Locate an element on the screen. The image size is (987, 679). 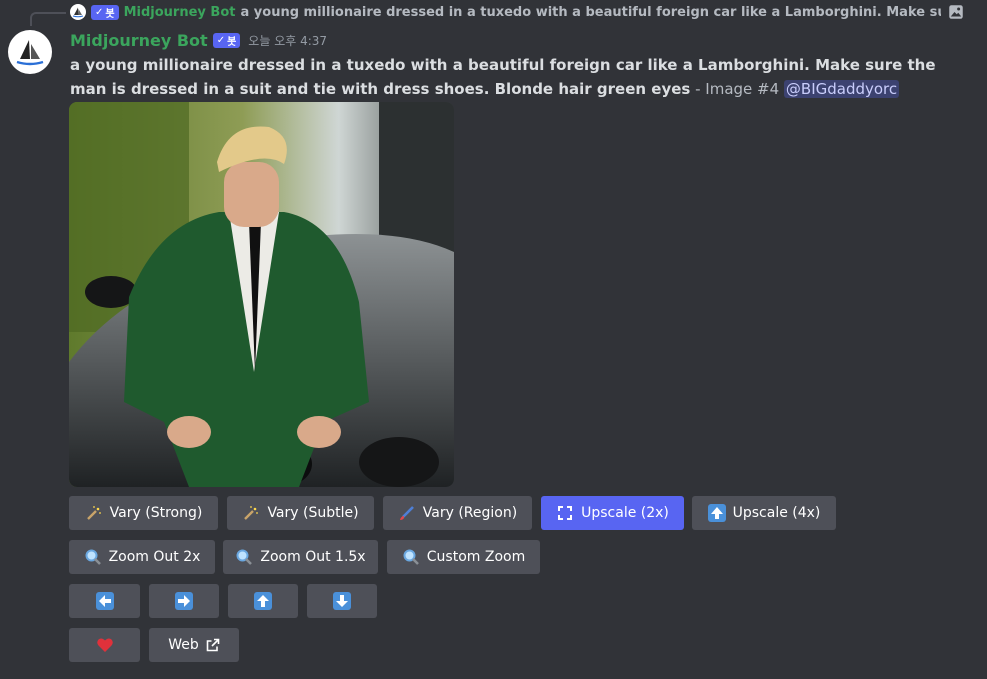
avatar is located at coordinates (30, 52).